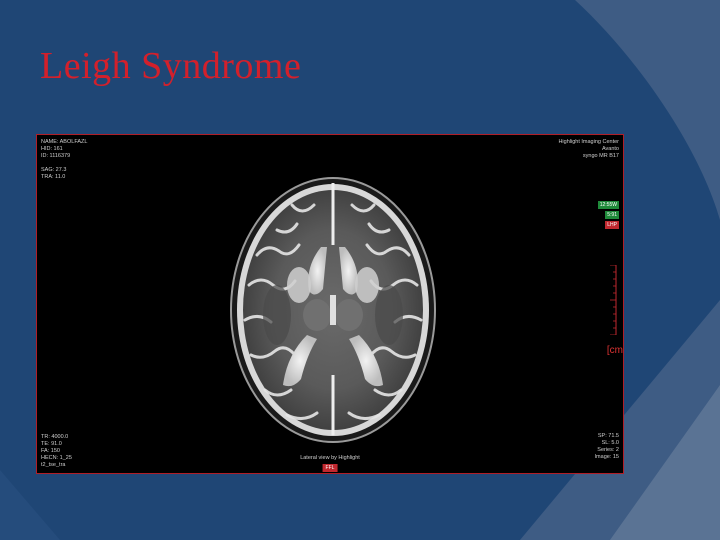 The image size is (720, 540). Describe the element at coordinates (51, 444) in the screenshot. I see `overlay-line: TE: 91.0` at that location.